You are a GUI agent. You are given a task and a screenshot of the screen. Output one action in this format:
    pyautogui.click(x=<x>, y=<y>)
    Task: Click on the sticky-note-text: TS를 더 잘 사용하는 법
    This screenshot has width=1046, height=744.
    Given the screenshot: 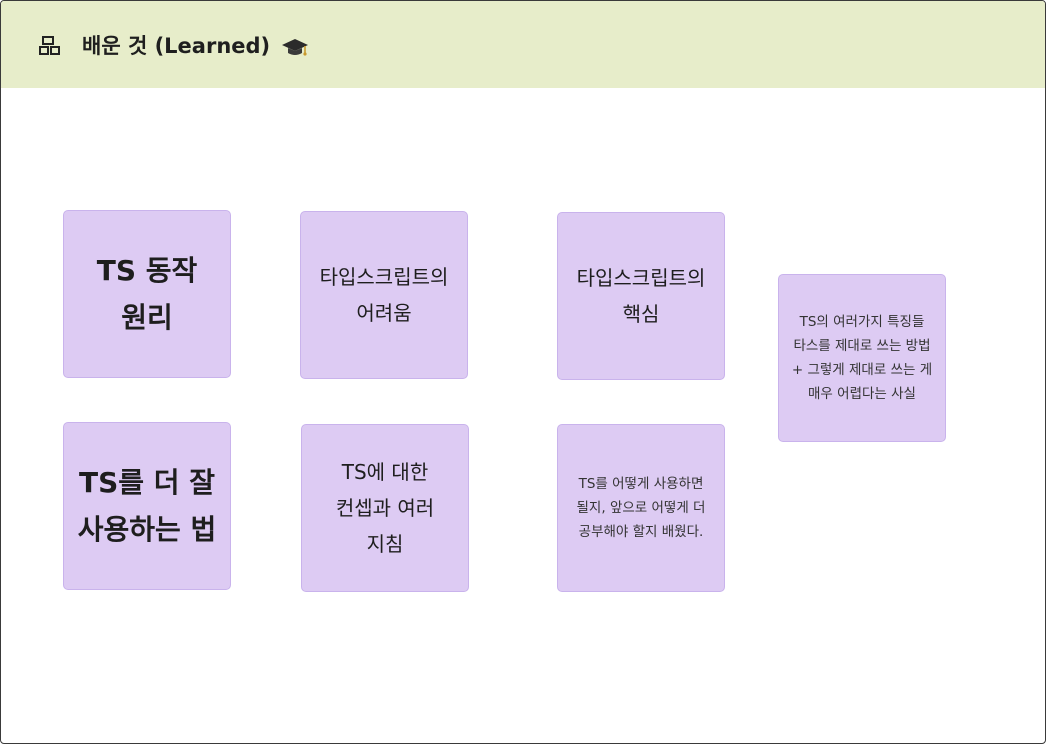 What is the action you would take?
    pyautogui.click(x=147, y=506)
    